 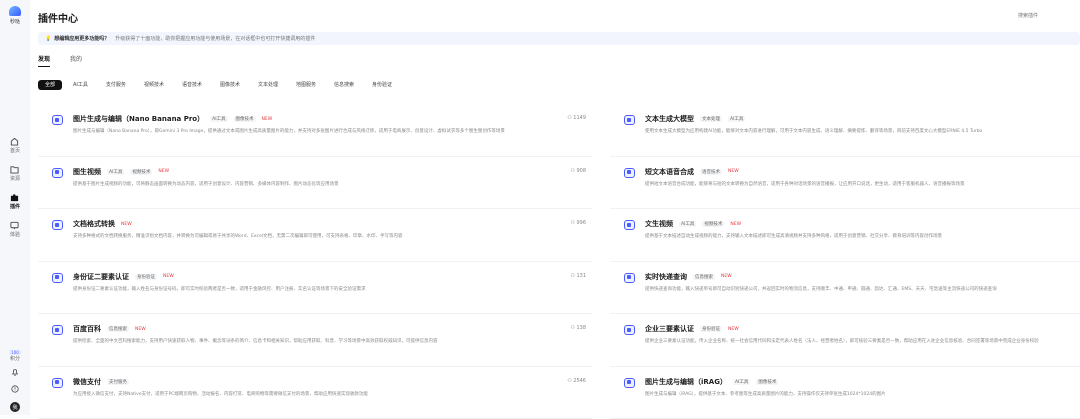 I want to click on user-count-value: 131, so click(x=581, y=276).